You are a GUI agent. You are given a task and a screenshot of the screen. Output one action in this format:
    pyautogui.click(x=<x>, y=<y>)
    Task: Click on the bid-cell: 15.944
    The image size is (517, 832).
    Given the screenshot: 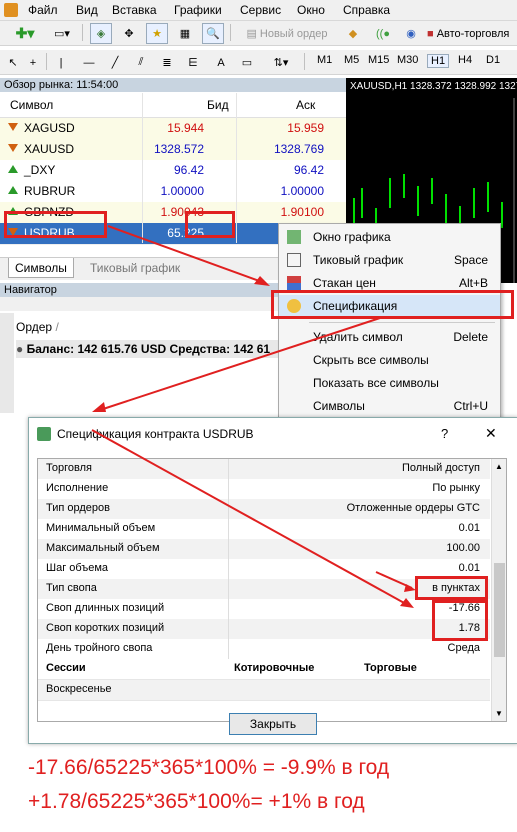 What is the action you would take?
    pyautogui.click(x=185, y=128)
    